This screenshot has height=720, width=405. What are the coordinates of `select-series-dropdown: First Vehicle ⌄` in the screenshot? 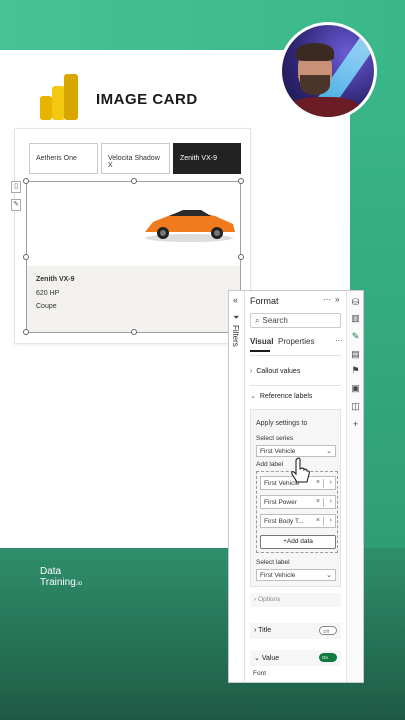 It's located at (296, 451).